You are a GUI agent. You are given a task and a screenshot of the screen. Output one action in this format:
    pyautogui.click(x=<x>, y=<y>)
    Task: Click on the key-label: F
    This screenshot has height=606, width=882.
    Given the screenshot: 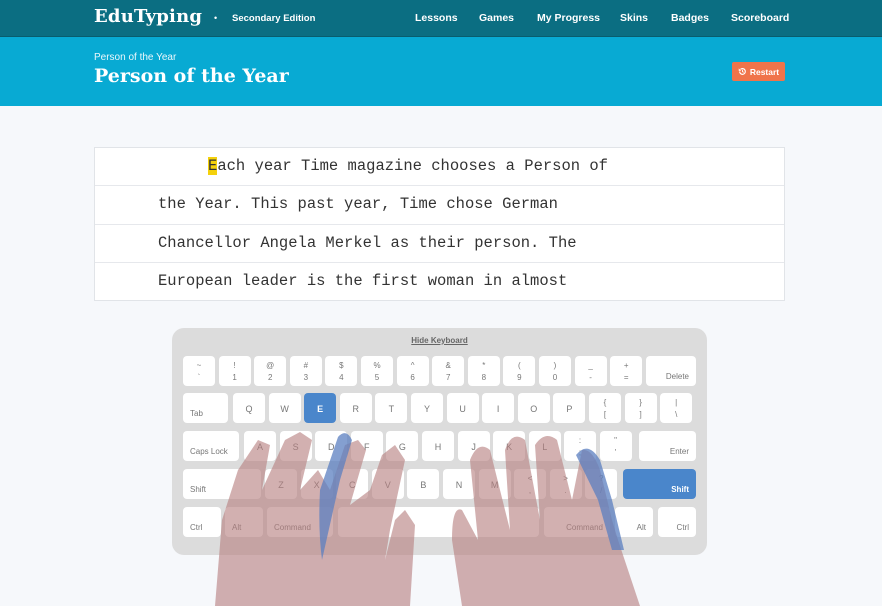 What is the action you would take?
    pyautogui.click(x=367, y=447)
    